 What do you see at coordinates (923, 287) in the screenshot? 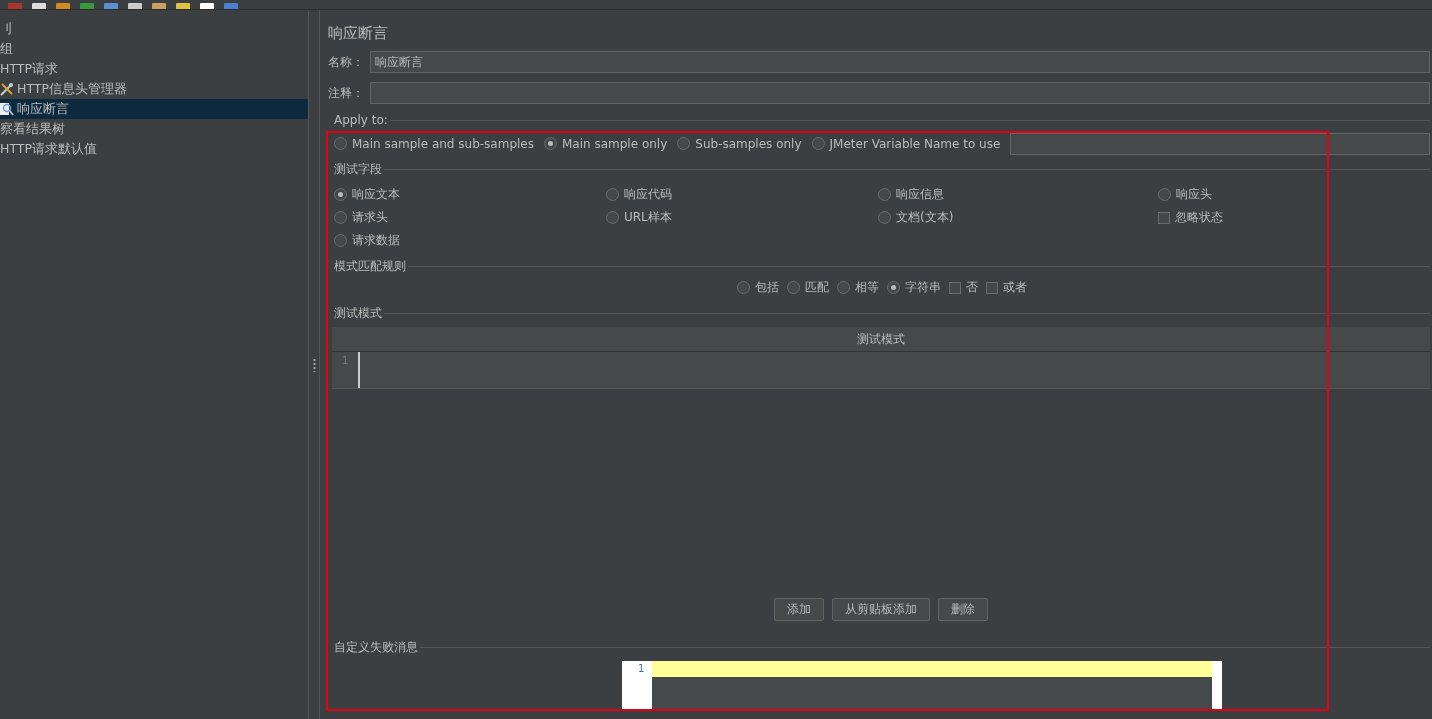
I see `option-label: 字符串` at bounding box center [923, 287].